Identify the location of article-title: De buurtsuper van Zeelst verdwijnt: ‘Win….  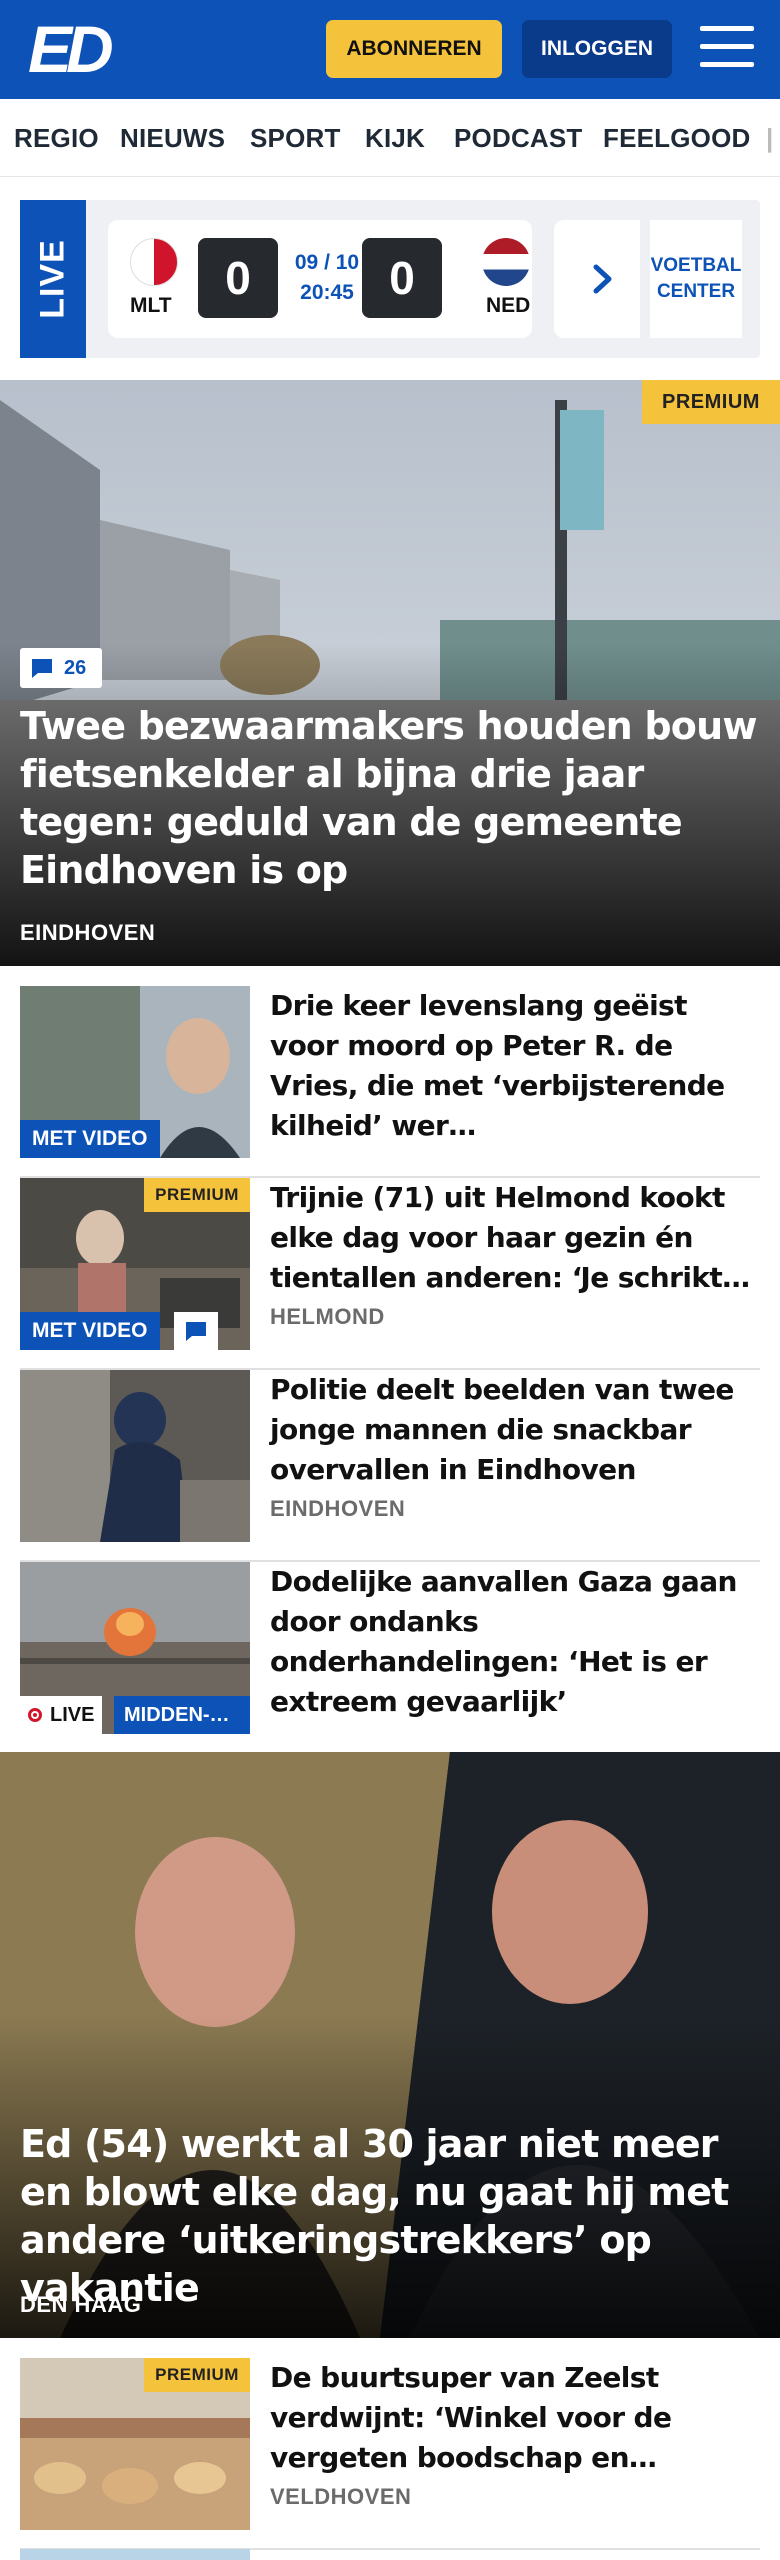
(515, 2418).